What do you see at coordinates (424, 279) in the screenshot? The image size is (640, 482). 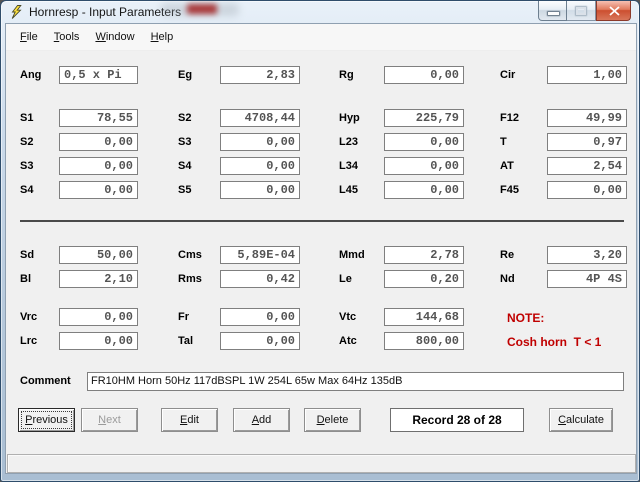 I see `param-field-le: 0,20` at bounding box center [424, 279].